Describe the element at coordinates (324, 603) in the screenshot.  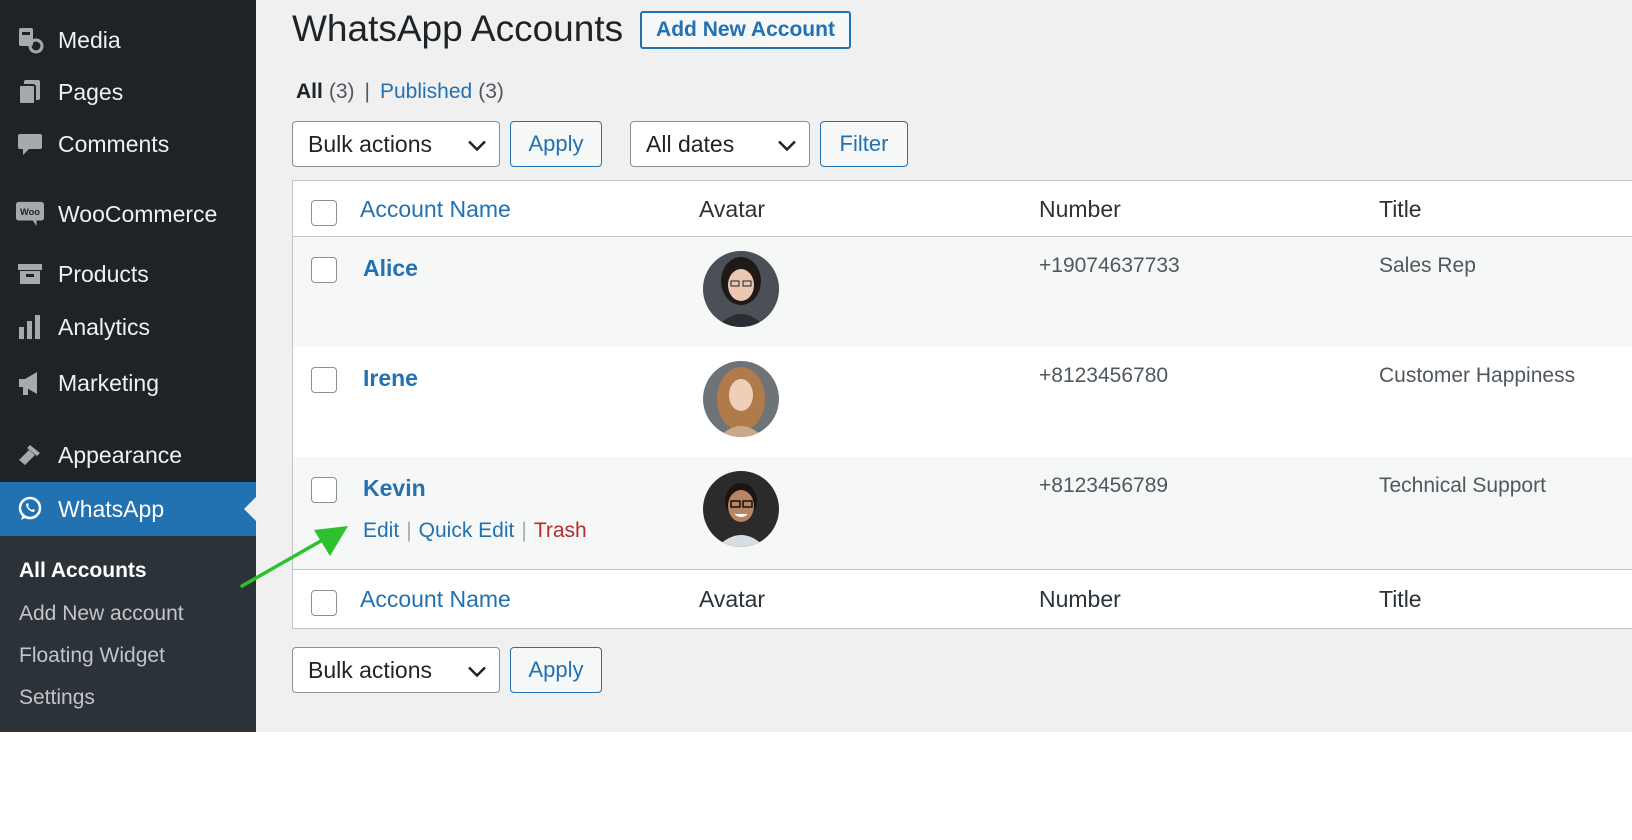
I see `select-all-checkbox-footer` at that location.